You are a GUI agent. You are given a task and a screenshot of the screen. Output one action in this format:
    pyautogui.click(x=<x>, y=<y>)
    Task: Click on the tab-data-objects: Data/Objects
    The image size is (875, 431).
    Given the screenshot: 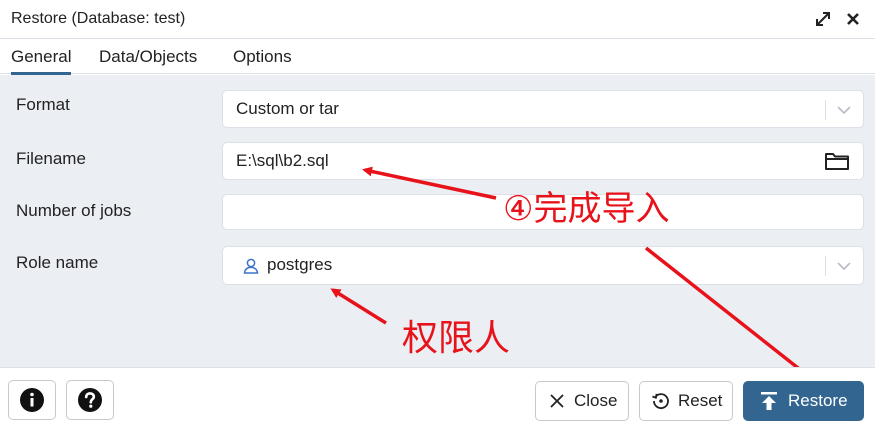 What is the action you would take?
    pyautogui.click(x=148, y=57)
    